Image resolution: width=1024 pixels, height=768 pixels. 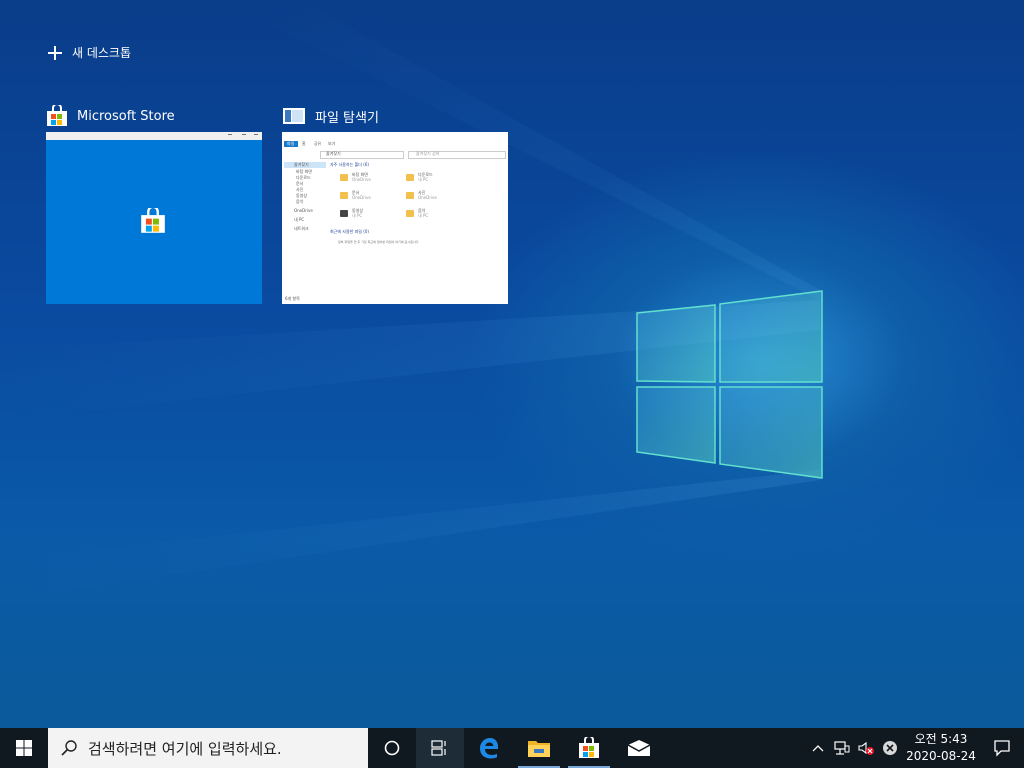 I want to click on taskbar-mail-button, so click(x=639, y=748).